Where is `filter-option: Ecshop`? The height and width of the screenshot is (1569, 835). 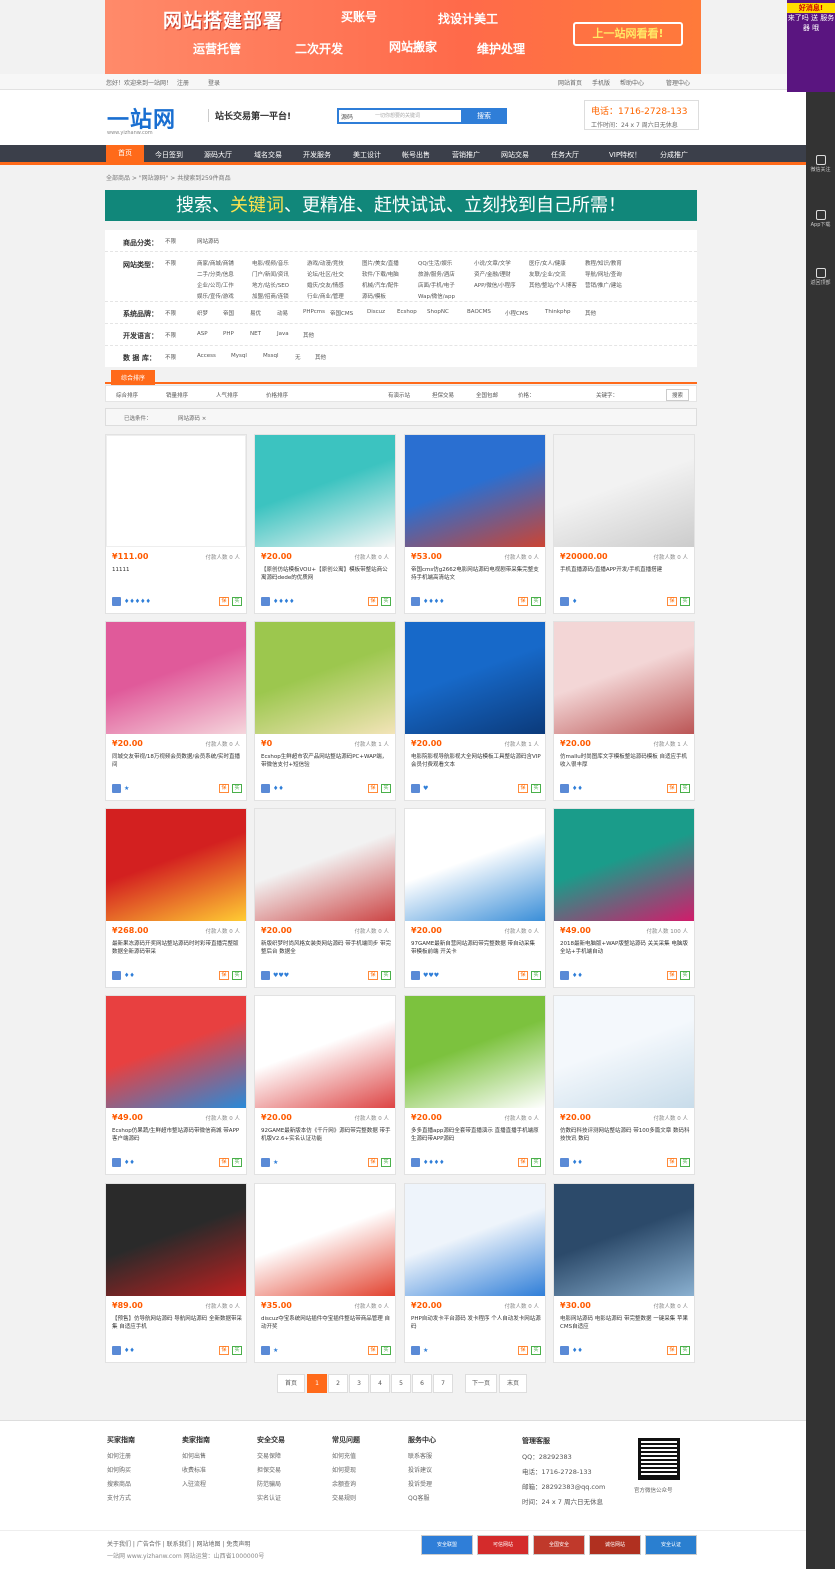
filter-option: Ecshop is located at coordinates (407, 312).